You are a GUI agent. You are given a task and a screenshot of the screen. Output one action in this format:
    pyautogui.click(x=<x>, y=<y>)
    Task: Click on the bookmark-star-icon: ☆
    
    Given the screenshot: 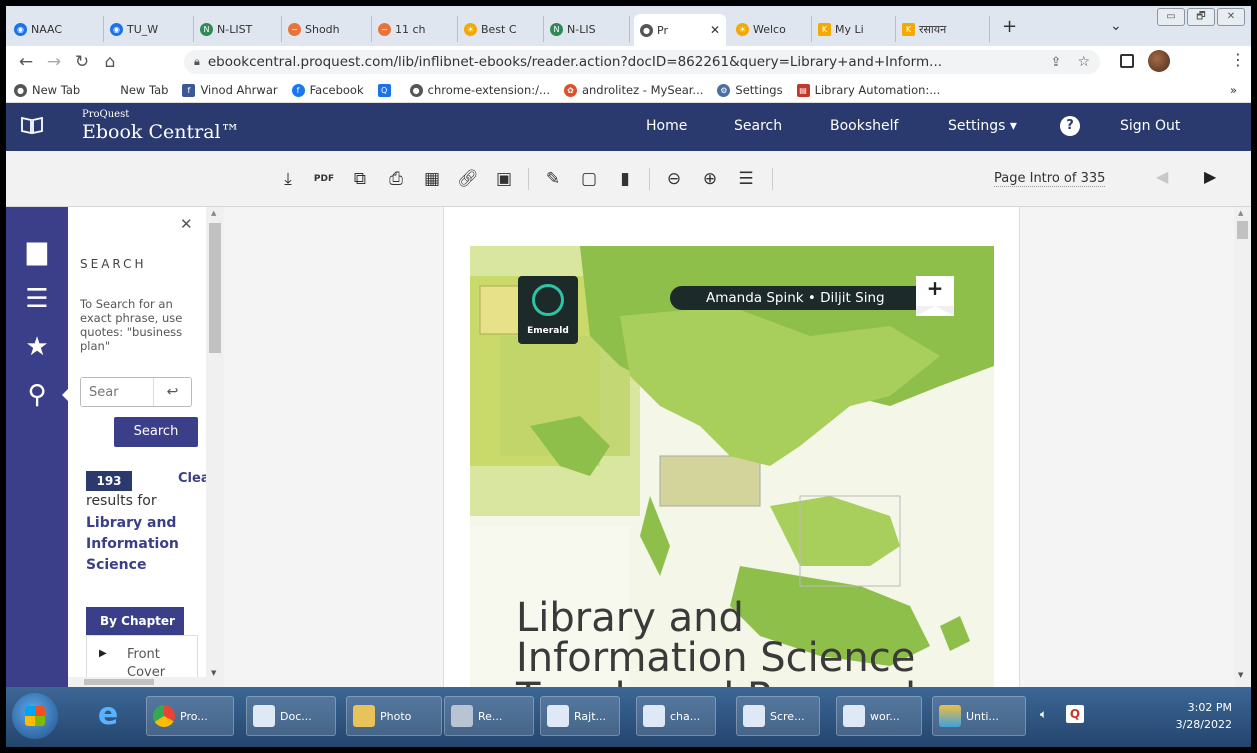 What is the action you would take?
    pyautogui.click(x=1083, y=62)
    